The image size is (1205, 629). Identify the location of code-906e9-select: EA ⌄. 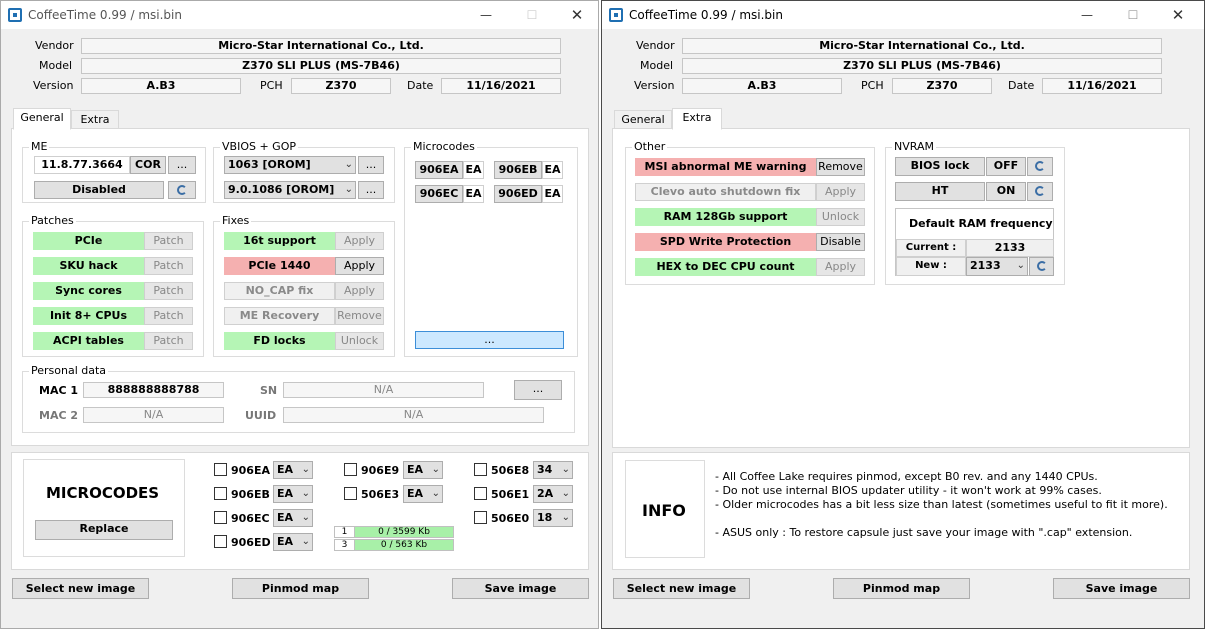
(423, 470).